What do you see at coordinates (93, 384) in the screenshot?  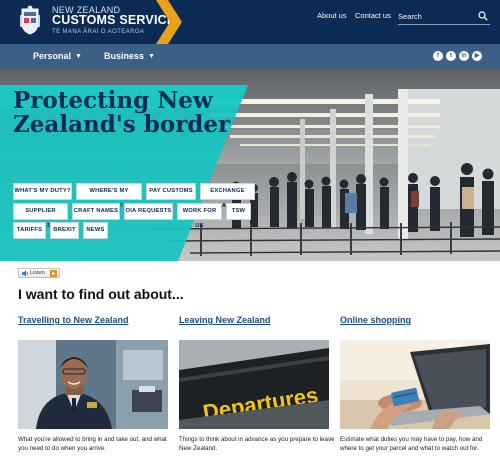 I see `card-image-customs-officer` at bounding box center [93, 384].